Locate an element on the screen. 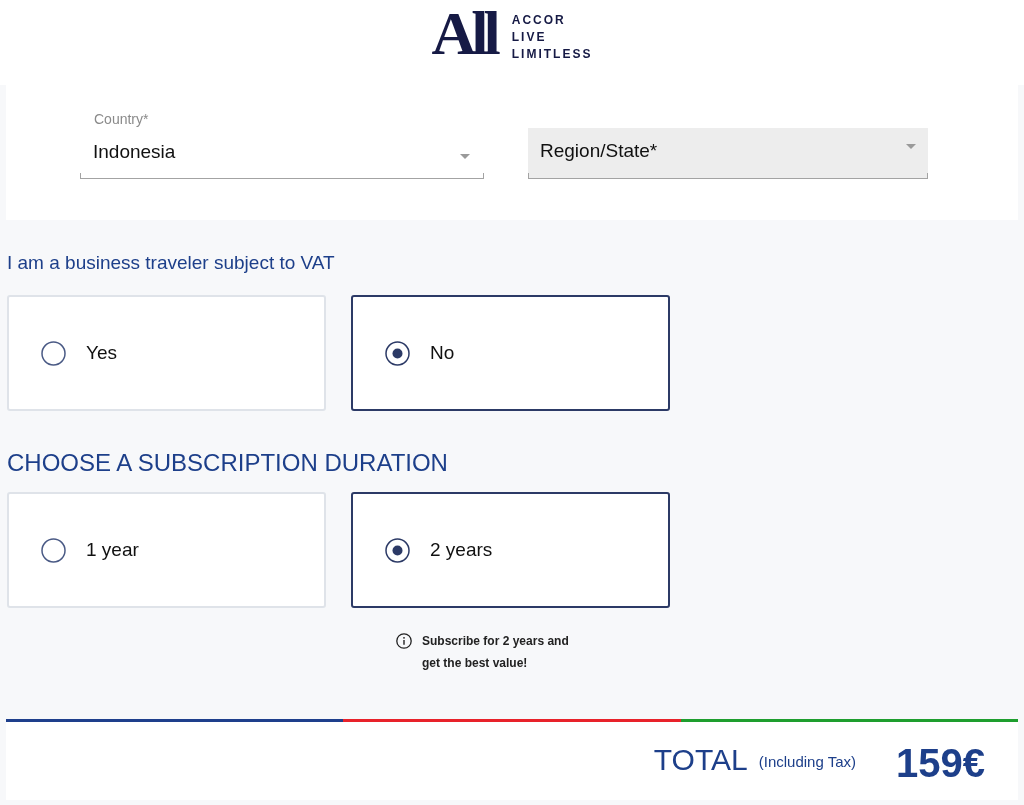 The height and width of the screenshot is (805, 1024). tax-note: (Including Tax) is located at coordinates (807, 761).